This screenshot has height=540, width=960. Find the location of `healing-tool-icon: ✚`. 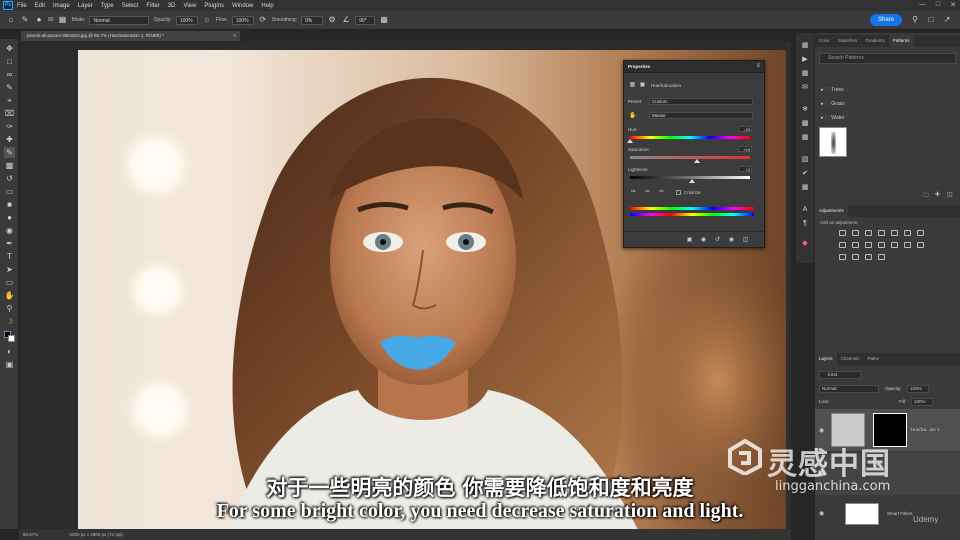

healing-tool-icon: ✚ is located at coordinates (9, 139).